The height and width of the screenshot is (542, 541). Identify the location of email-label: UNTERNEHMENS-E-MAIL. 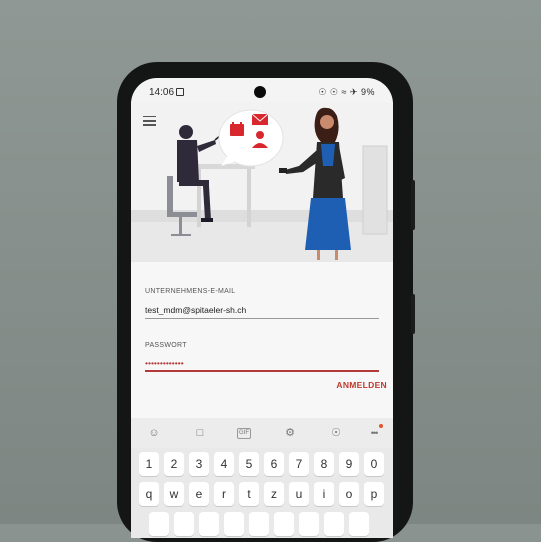
(190, 291).